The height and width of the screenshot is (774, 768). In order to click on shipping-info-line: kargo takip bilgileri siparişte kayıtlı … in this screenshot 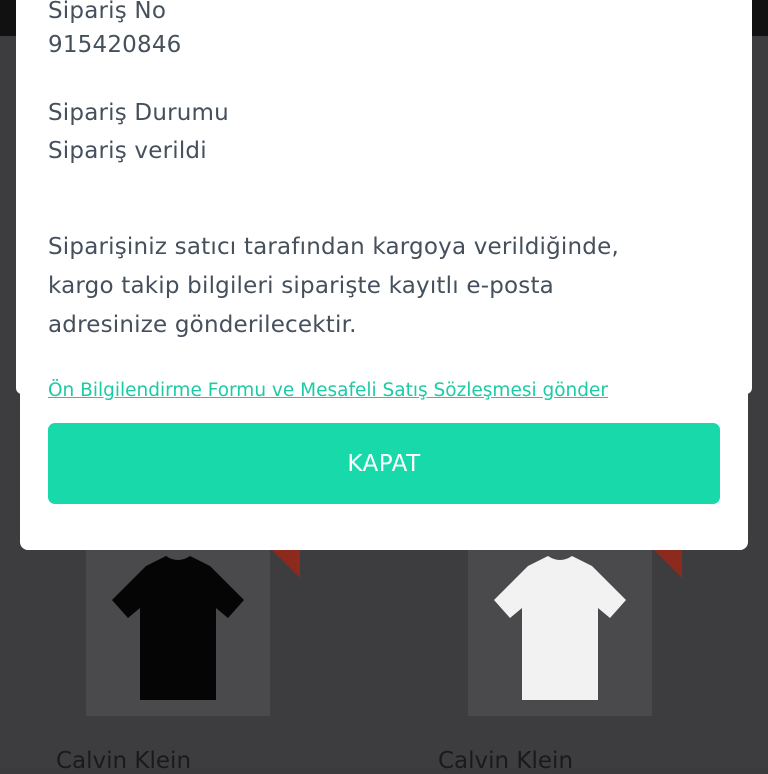, I will do `click(301, 286)`.